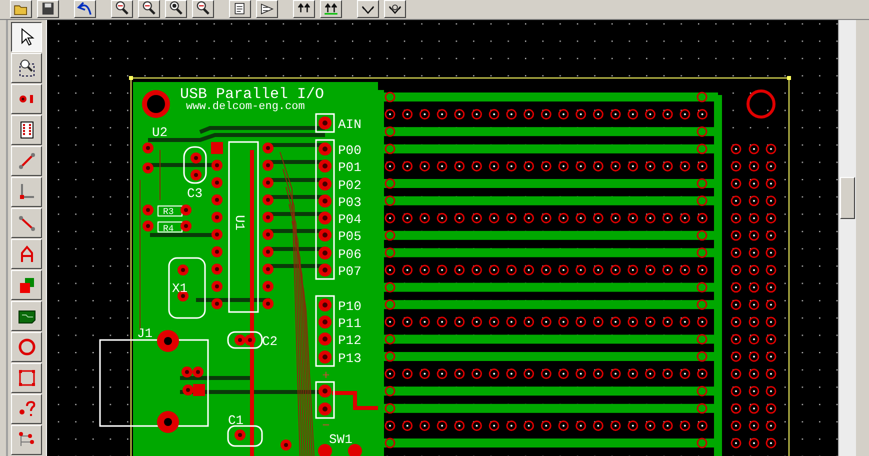  I want to click on pin-label: P12, so click(350, 340).